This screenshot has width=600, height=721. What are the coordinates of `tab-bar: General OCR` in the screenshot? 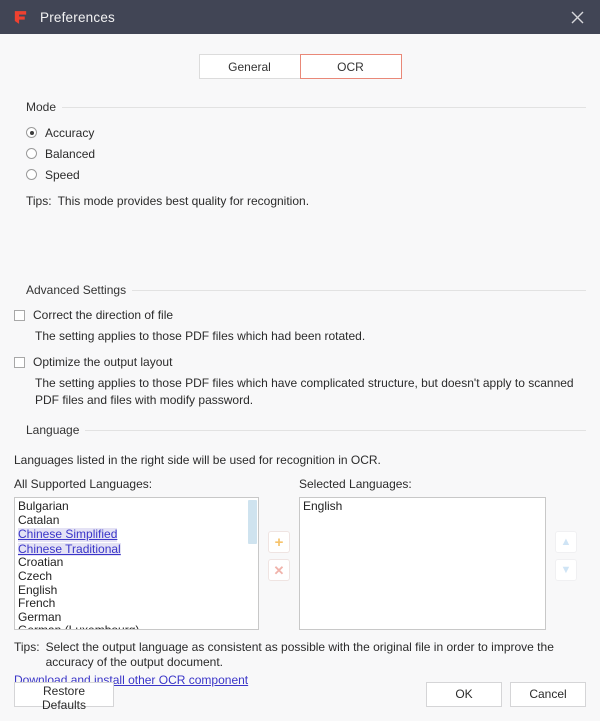 It's located at (300, 59).